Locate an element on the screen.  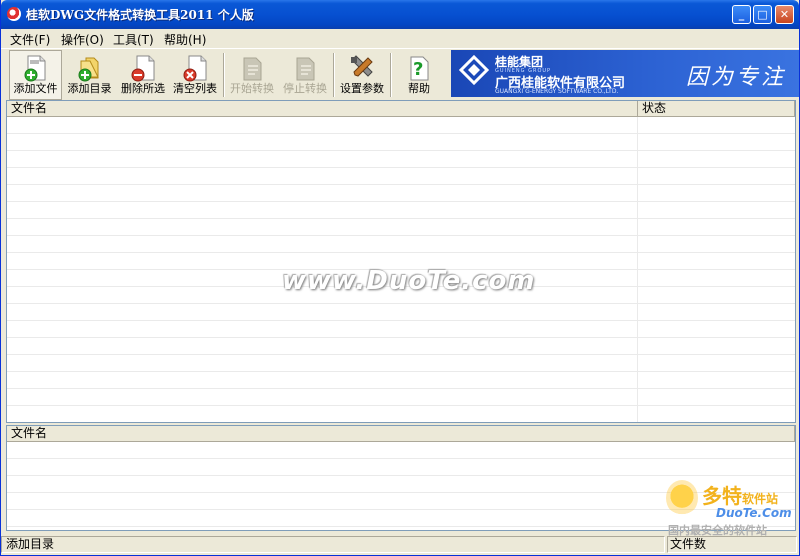
menu-operate: 操作(O) is located at coordinates (82, 39).